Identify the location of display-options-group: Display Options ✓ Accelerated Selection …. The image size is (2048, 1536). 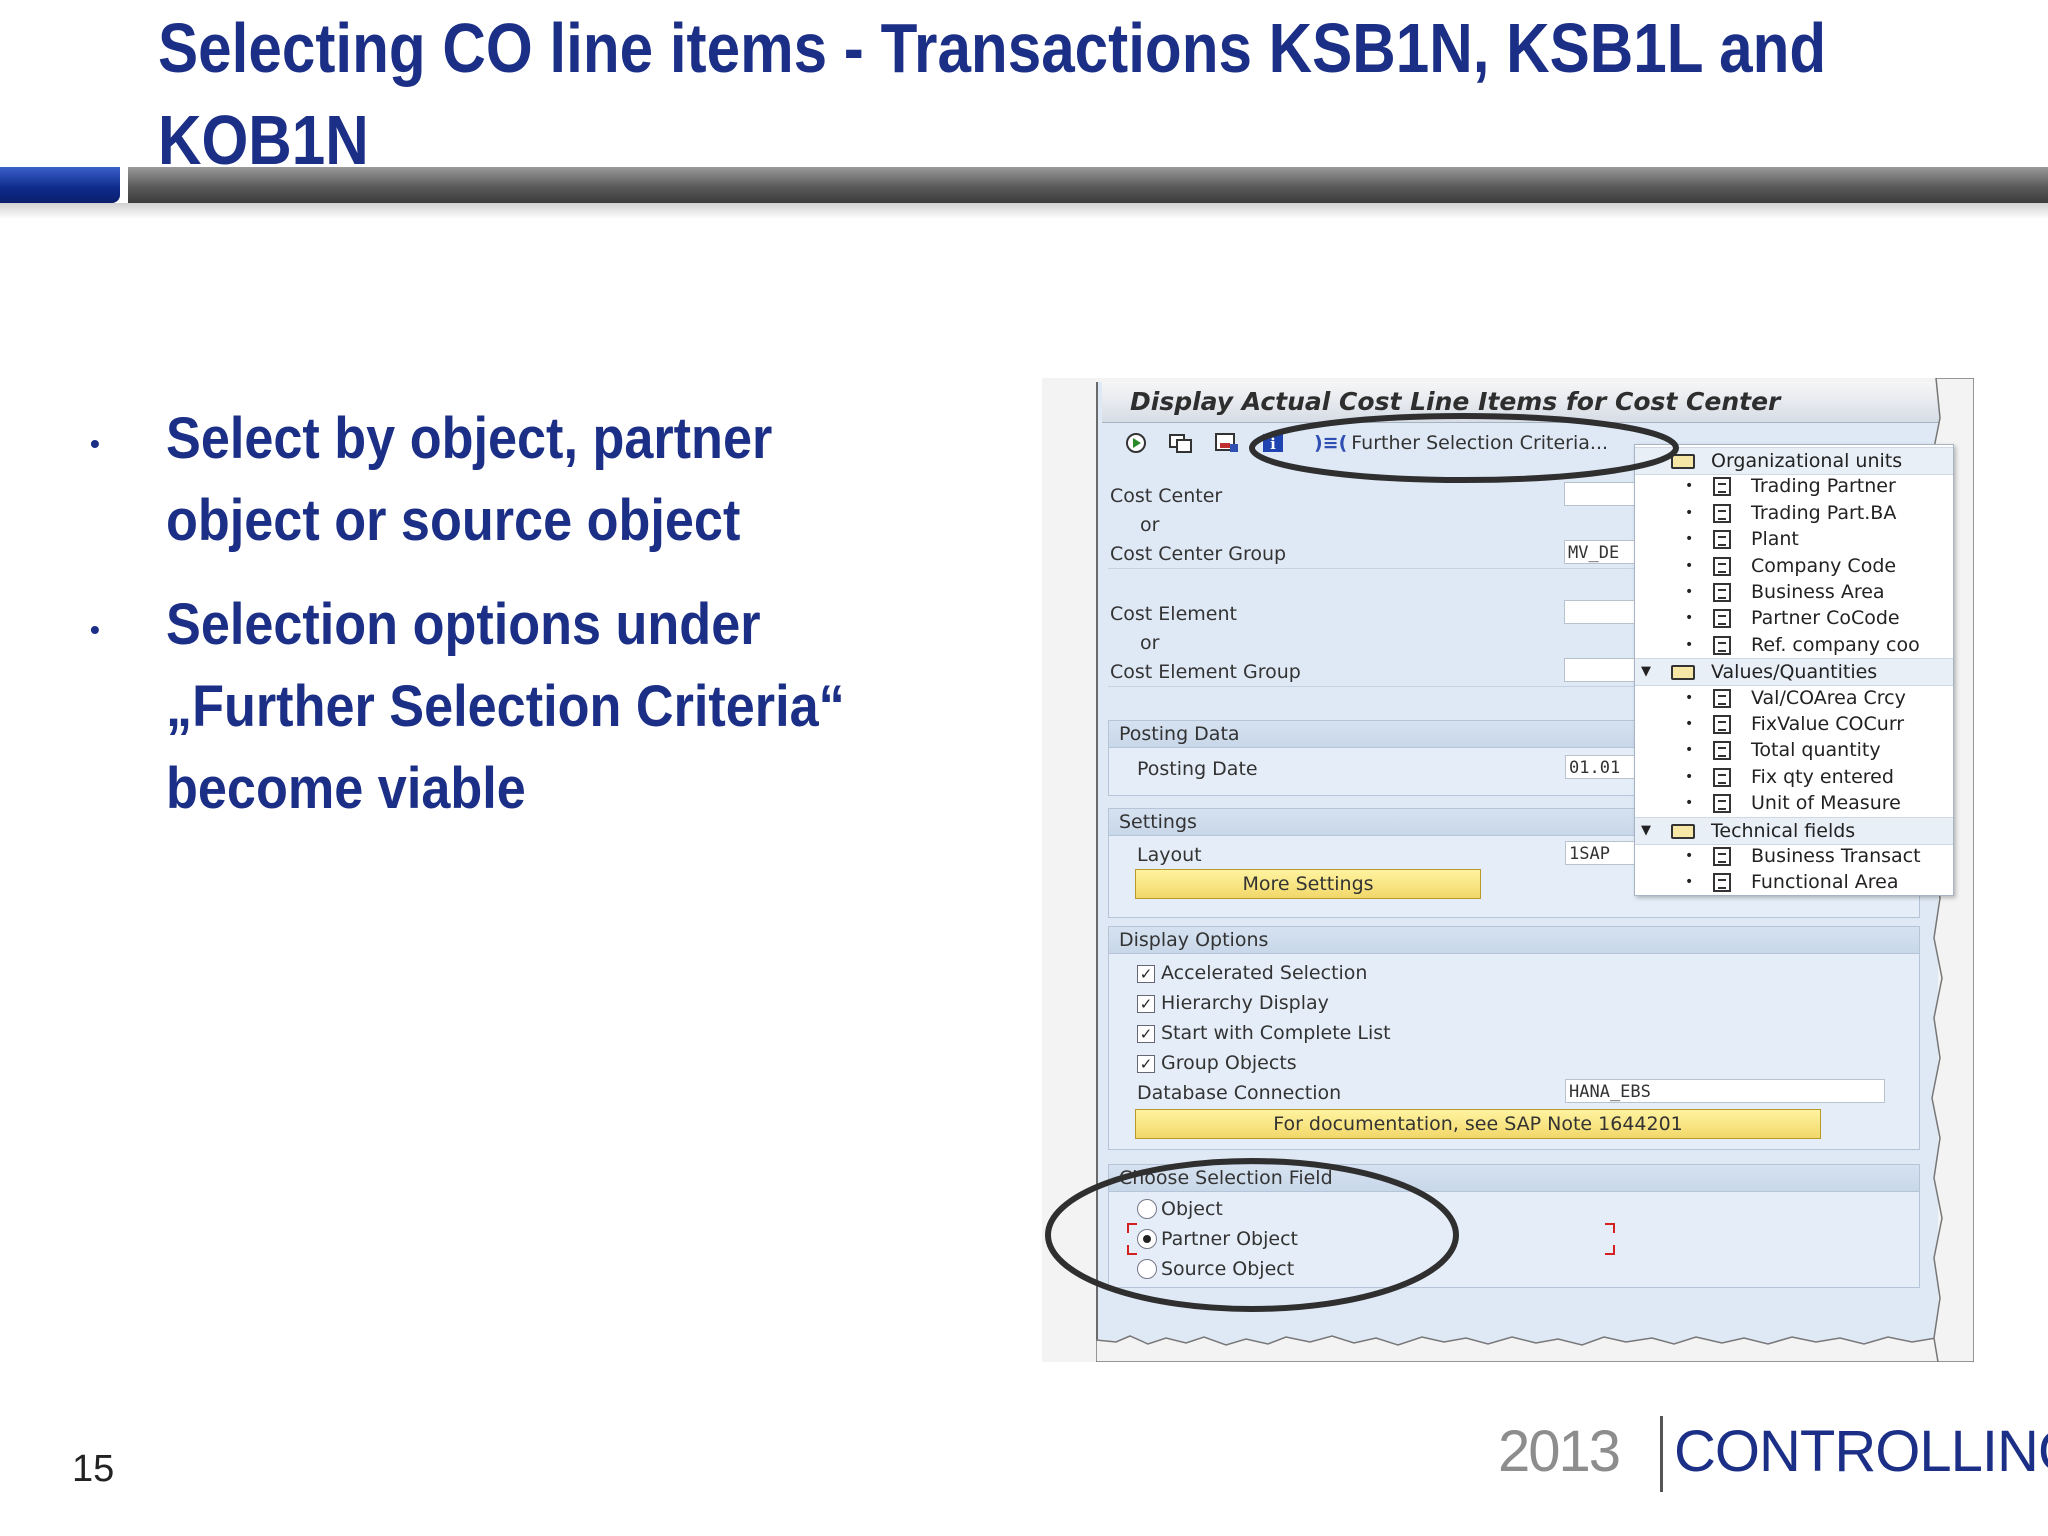
(1514, 1038).